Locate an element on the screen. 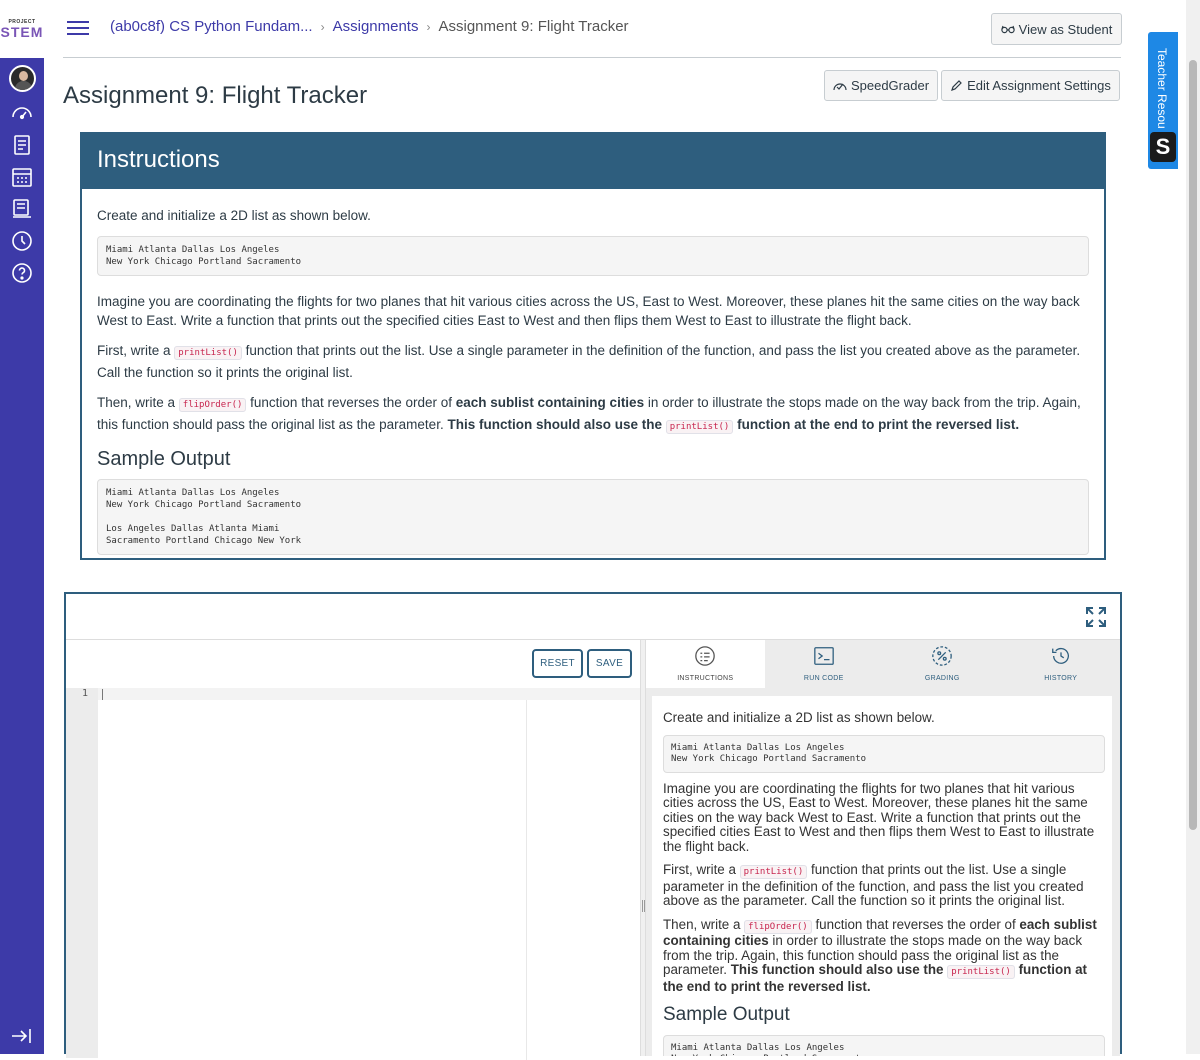  logo-line2: STEM is located at coordinates (22, 32).